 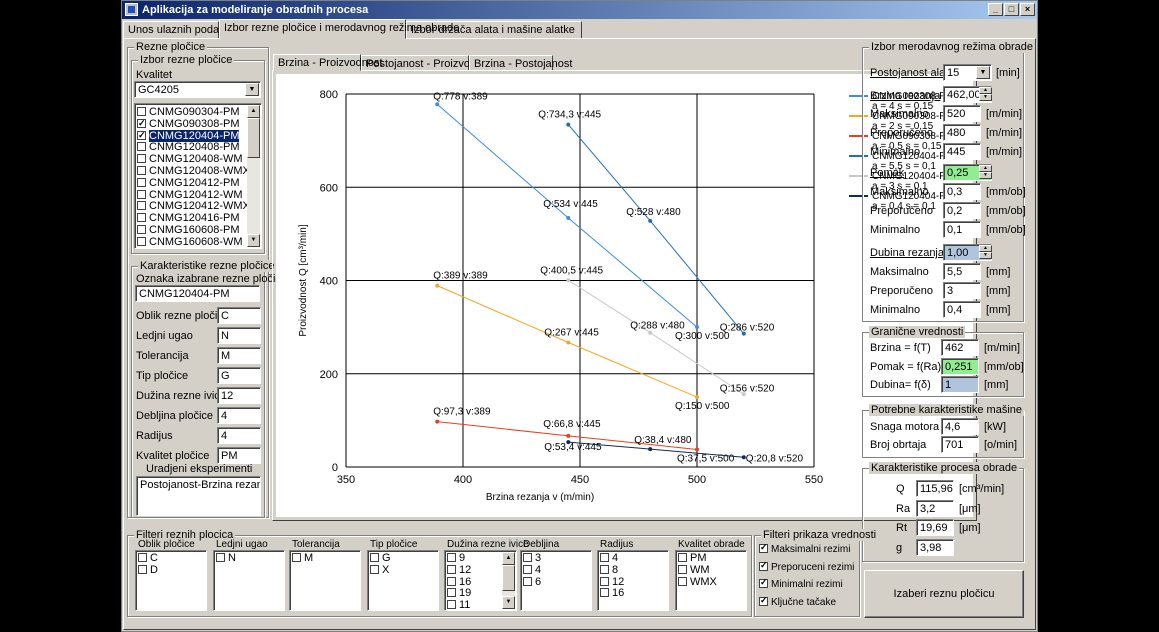 What do you see at coordinates (188, 123) in the screenshot?
I see `list-item: CNMG090308-PM` at bounding box center [188, 123].